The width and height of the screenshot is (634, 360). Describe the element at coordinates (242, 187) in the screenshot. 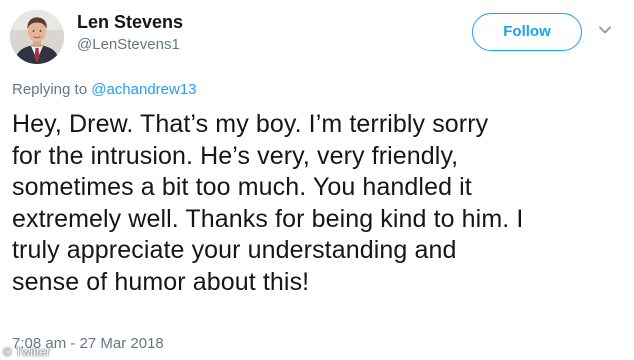

I see `tweet-text-line: sometimes a bit too much. You handled it` at that location.